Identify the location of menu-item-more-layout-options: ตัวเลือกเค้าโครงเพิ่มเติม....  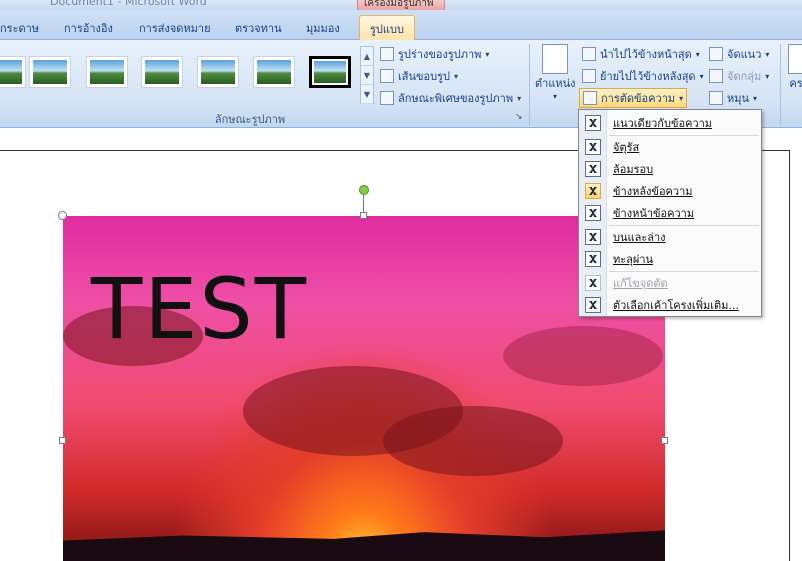
(670, 305).